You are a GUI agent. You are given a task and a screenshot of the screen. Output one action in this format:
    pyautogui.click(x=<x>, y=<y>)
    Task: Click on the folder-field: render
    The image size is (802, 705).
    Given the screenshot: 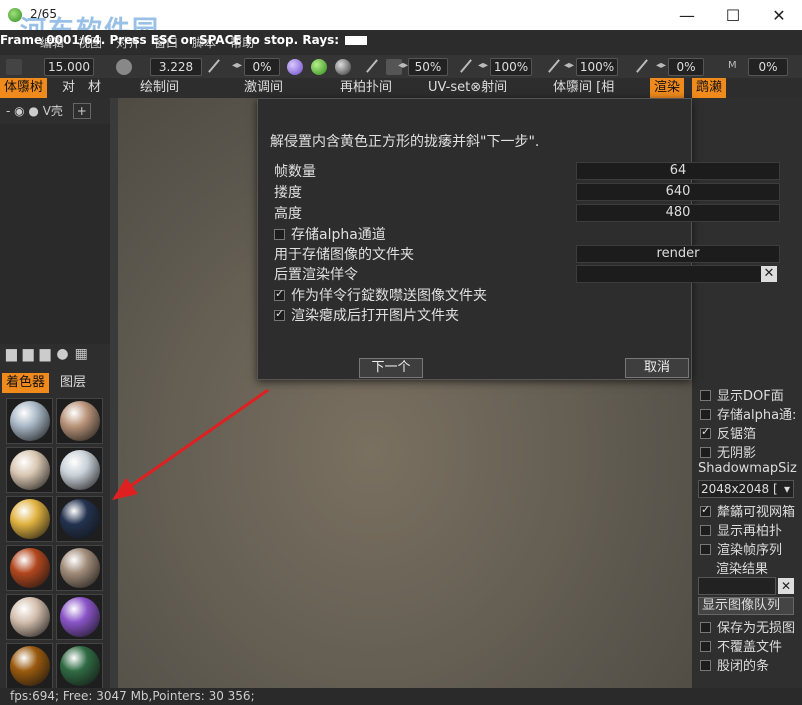 What is the action you would take?
    pyautogui.click(x=678, y=254)
    